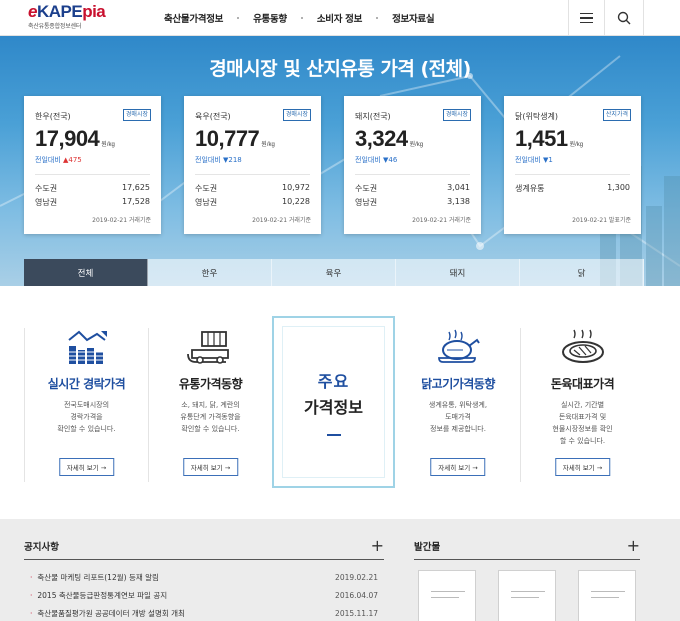  Describe the element at coordinates (413, 18) in the screenshot. I see `nav-data-room: 정보자료실` at that location.